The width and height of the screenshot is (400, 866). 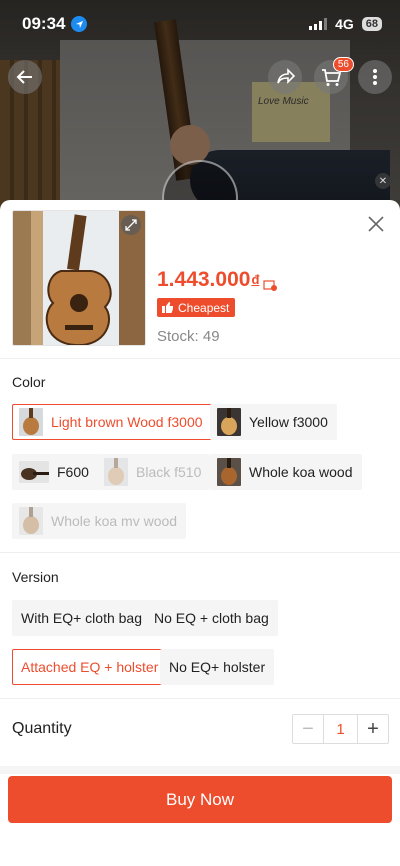 I want to click on close-sheet-button, so click(x=376, y=224).